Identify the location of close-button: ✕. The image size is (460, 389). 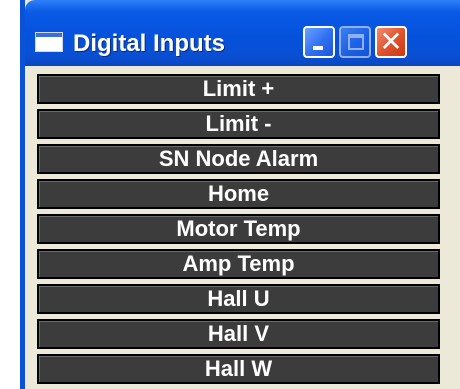
(391, 42).